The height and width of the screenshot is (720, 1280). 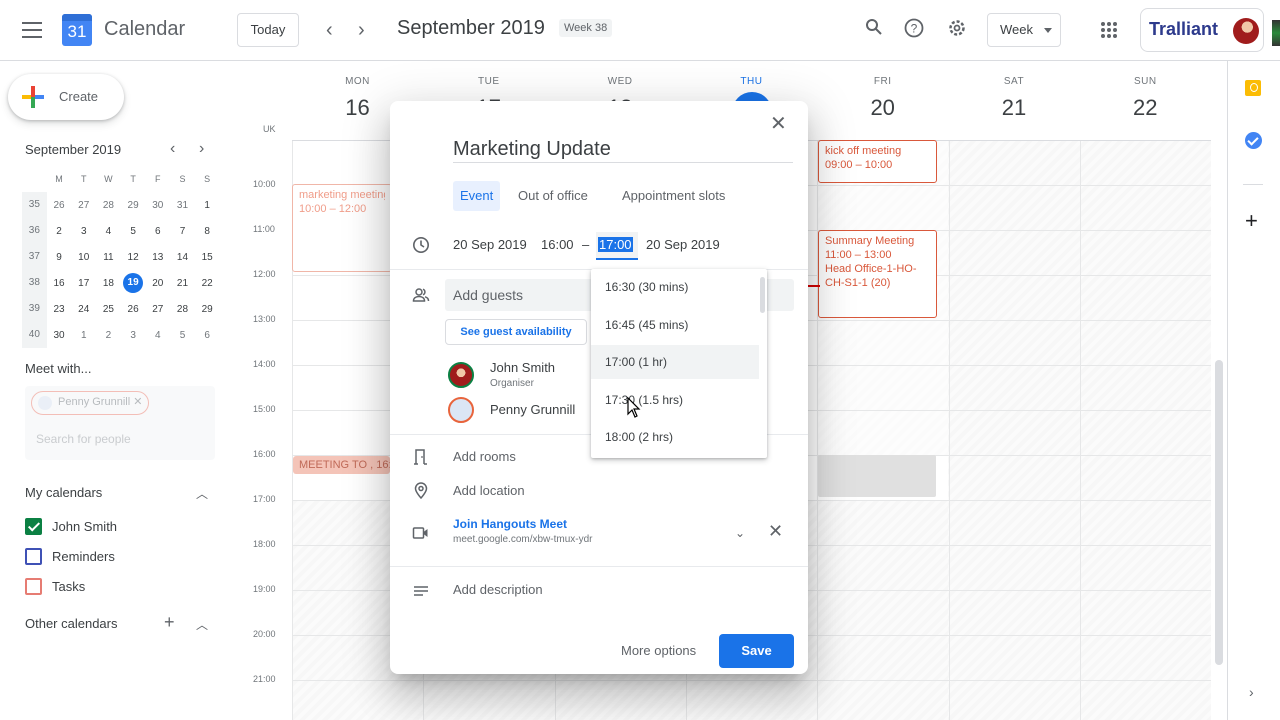 What do you see at coordinates (182, 283) in the screenshot?
I see `mini-calendar-day: 21` at bounding box center [182, 283].